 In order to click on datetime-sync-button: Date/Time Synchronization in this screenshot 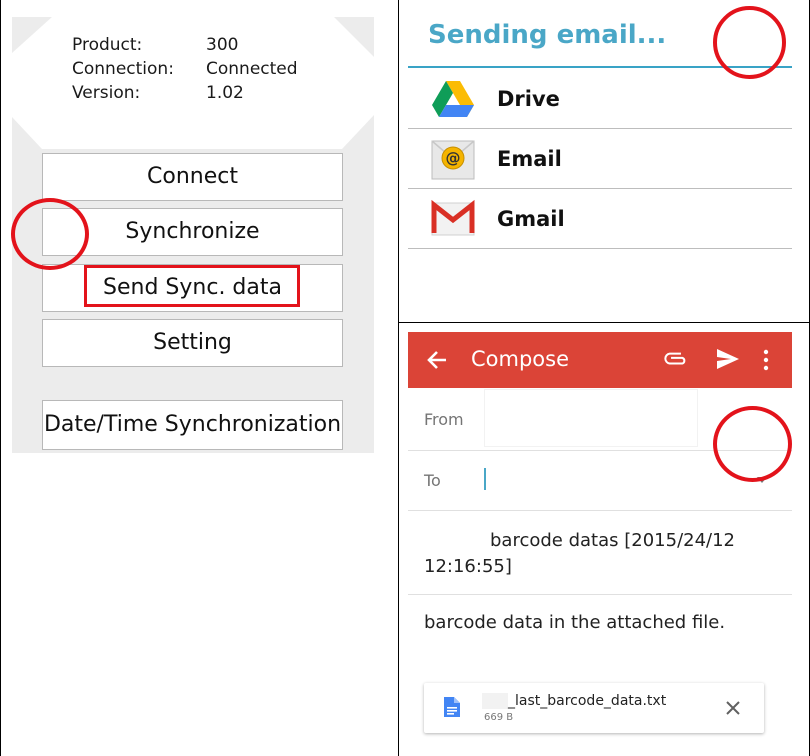, I will do `click(192, 425)`.